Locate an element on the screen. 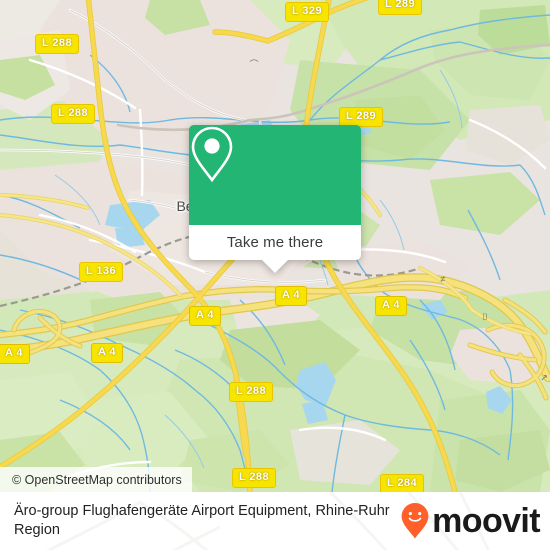 The image size is (550, 550). popup-pointer is located at coordinates (275, 266).